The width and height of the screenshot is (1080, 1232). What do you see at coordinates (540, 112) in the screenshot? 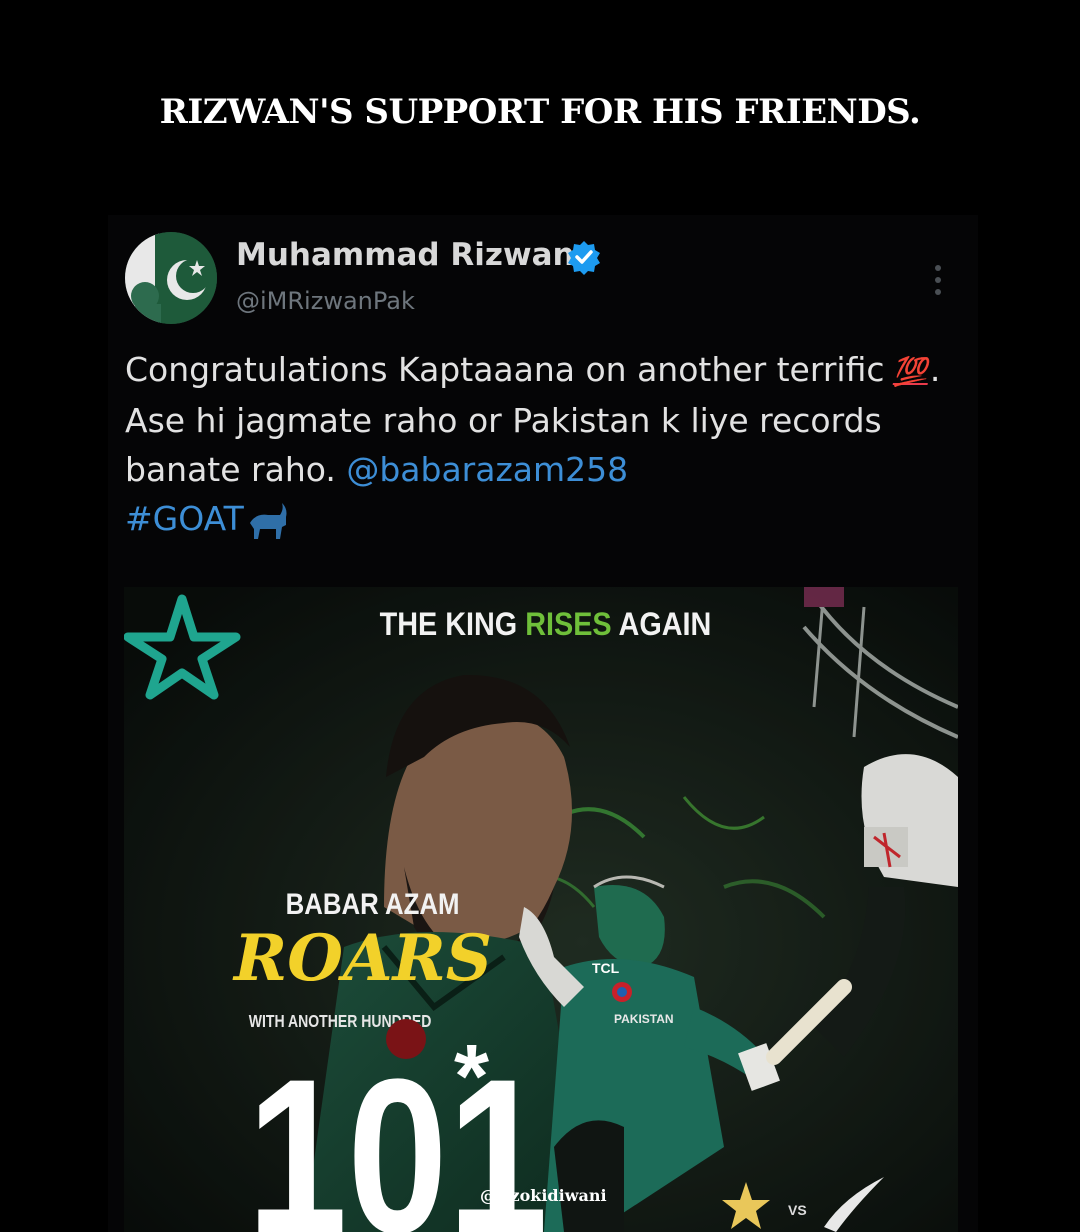
I see `post-headline: RIZWAN'S SUPPORT FOR HIS FRIENDS.` at bounding box center [540, 112].